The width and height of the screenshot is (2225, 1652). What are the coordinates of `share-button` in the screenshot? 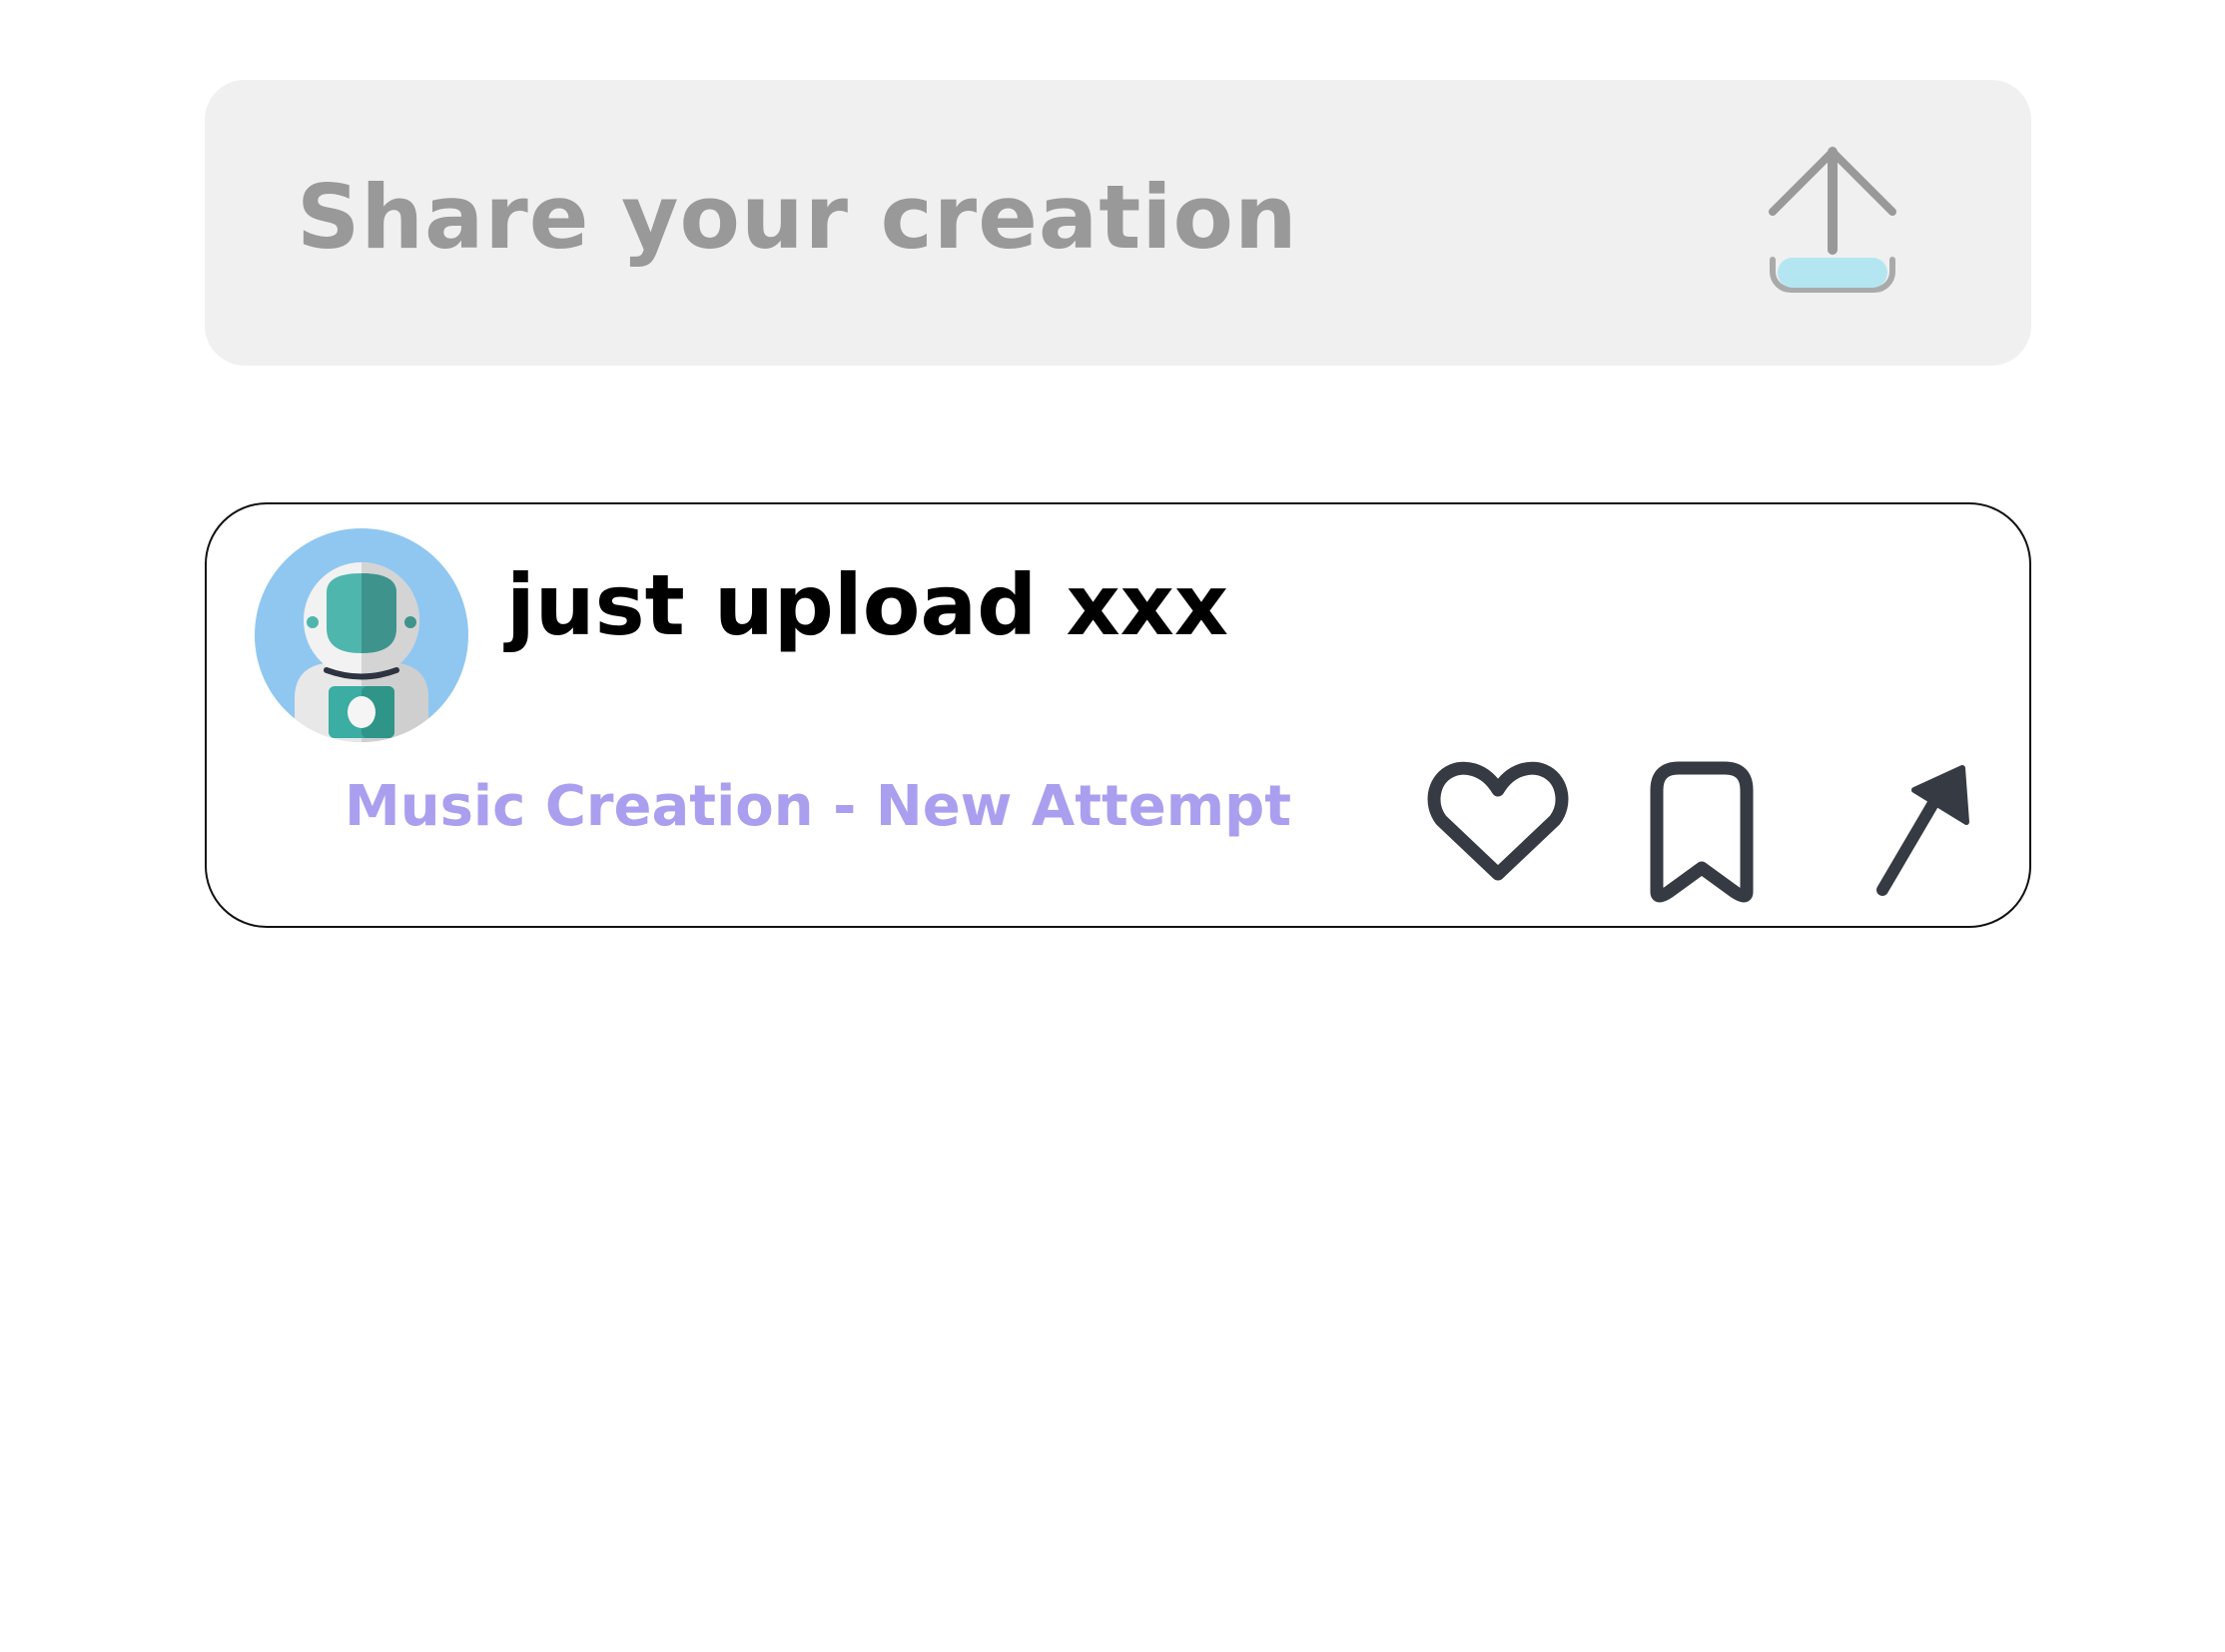 It's located at (1919, 829).